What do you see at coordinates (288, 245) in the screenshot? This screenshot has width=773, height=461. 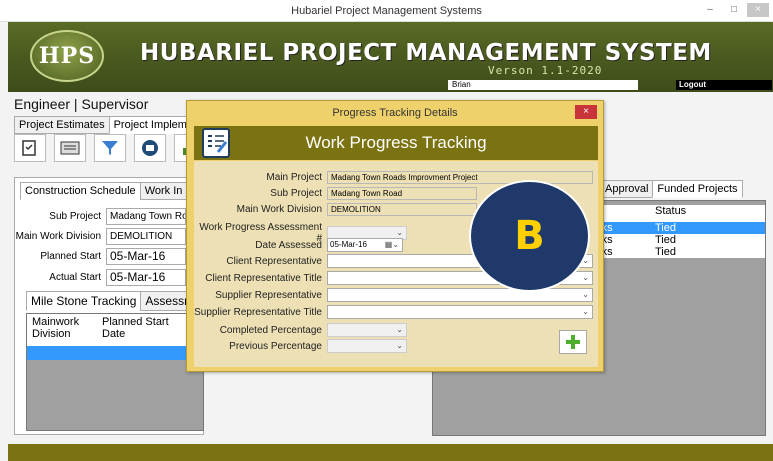 I see `date-label: Date Assessed` at bounding box center [288, 245].